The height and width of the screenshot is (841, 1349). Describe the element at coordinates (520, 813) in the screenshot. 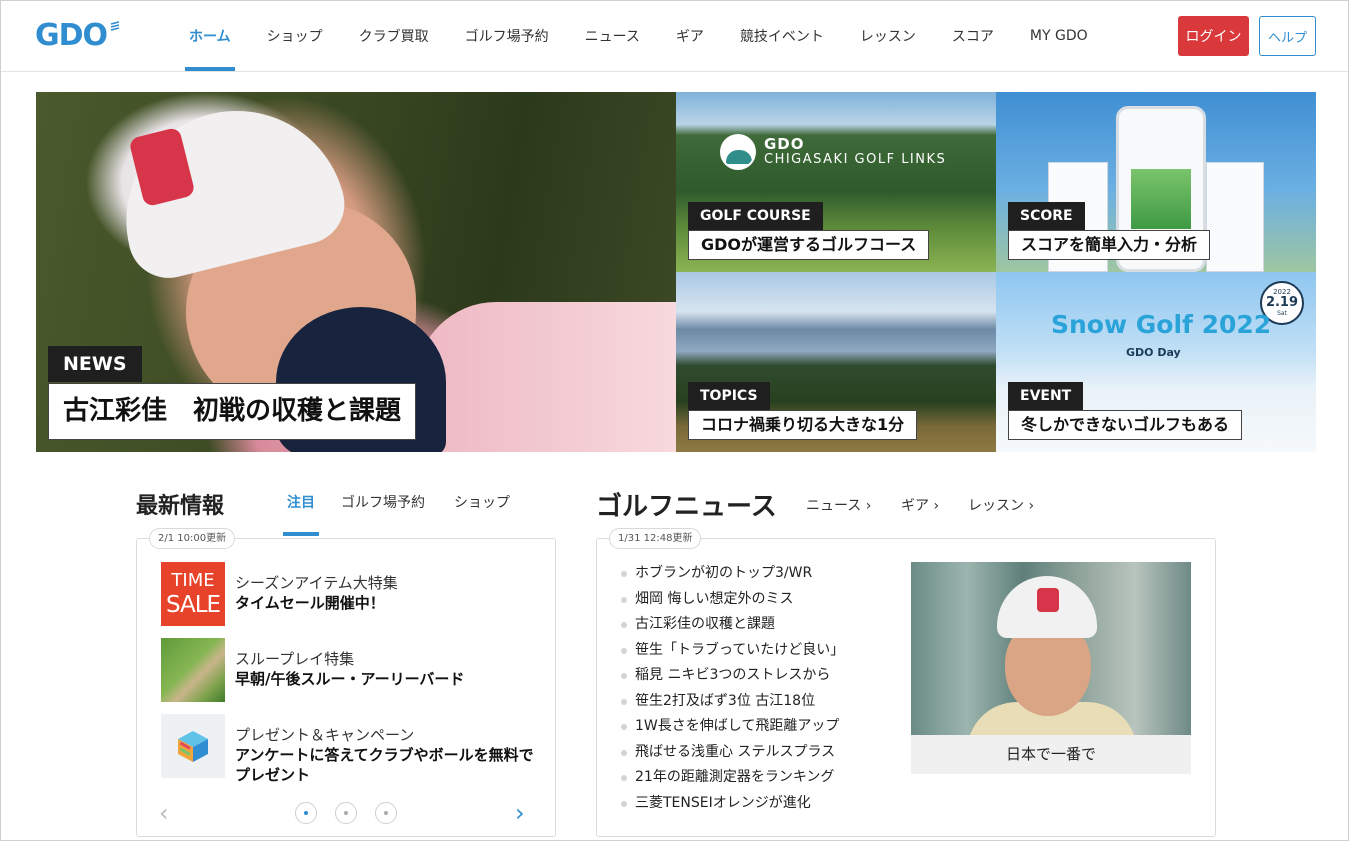

I see `carousel-next-icon: ›` at that location.